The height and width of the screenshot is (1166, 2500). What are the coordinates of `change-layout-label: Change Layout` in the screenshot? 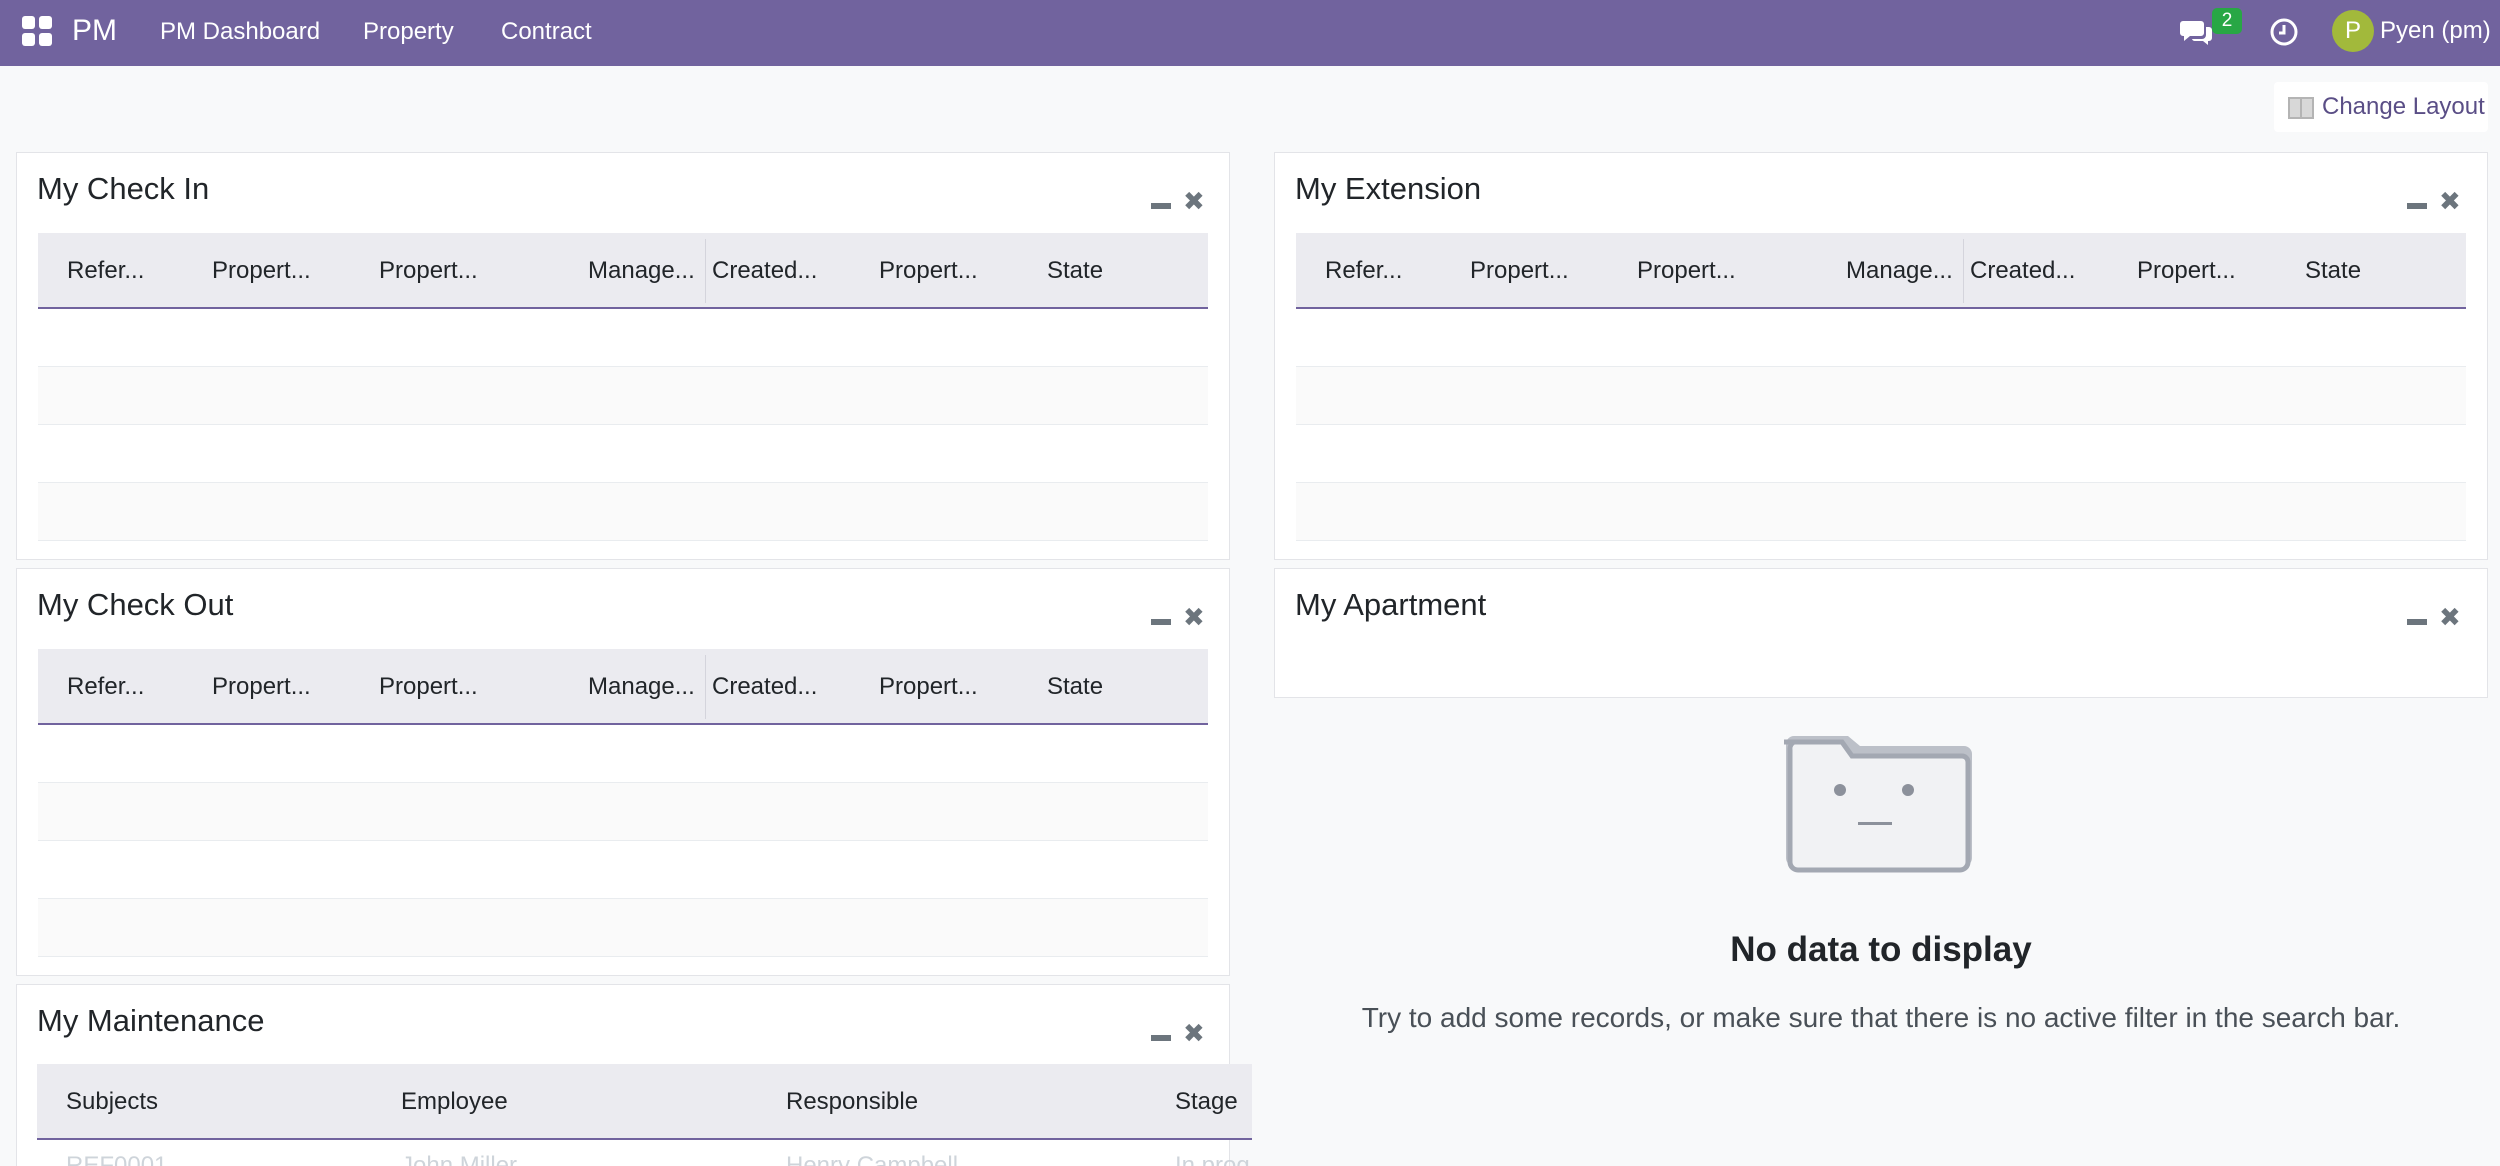 It's located at (2403, 106).